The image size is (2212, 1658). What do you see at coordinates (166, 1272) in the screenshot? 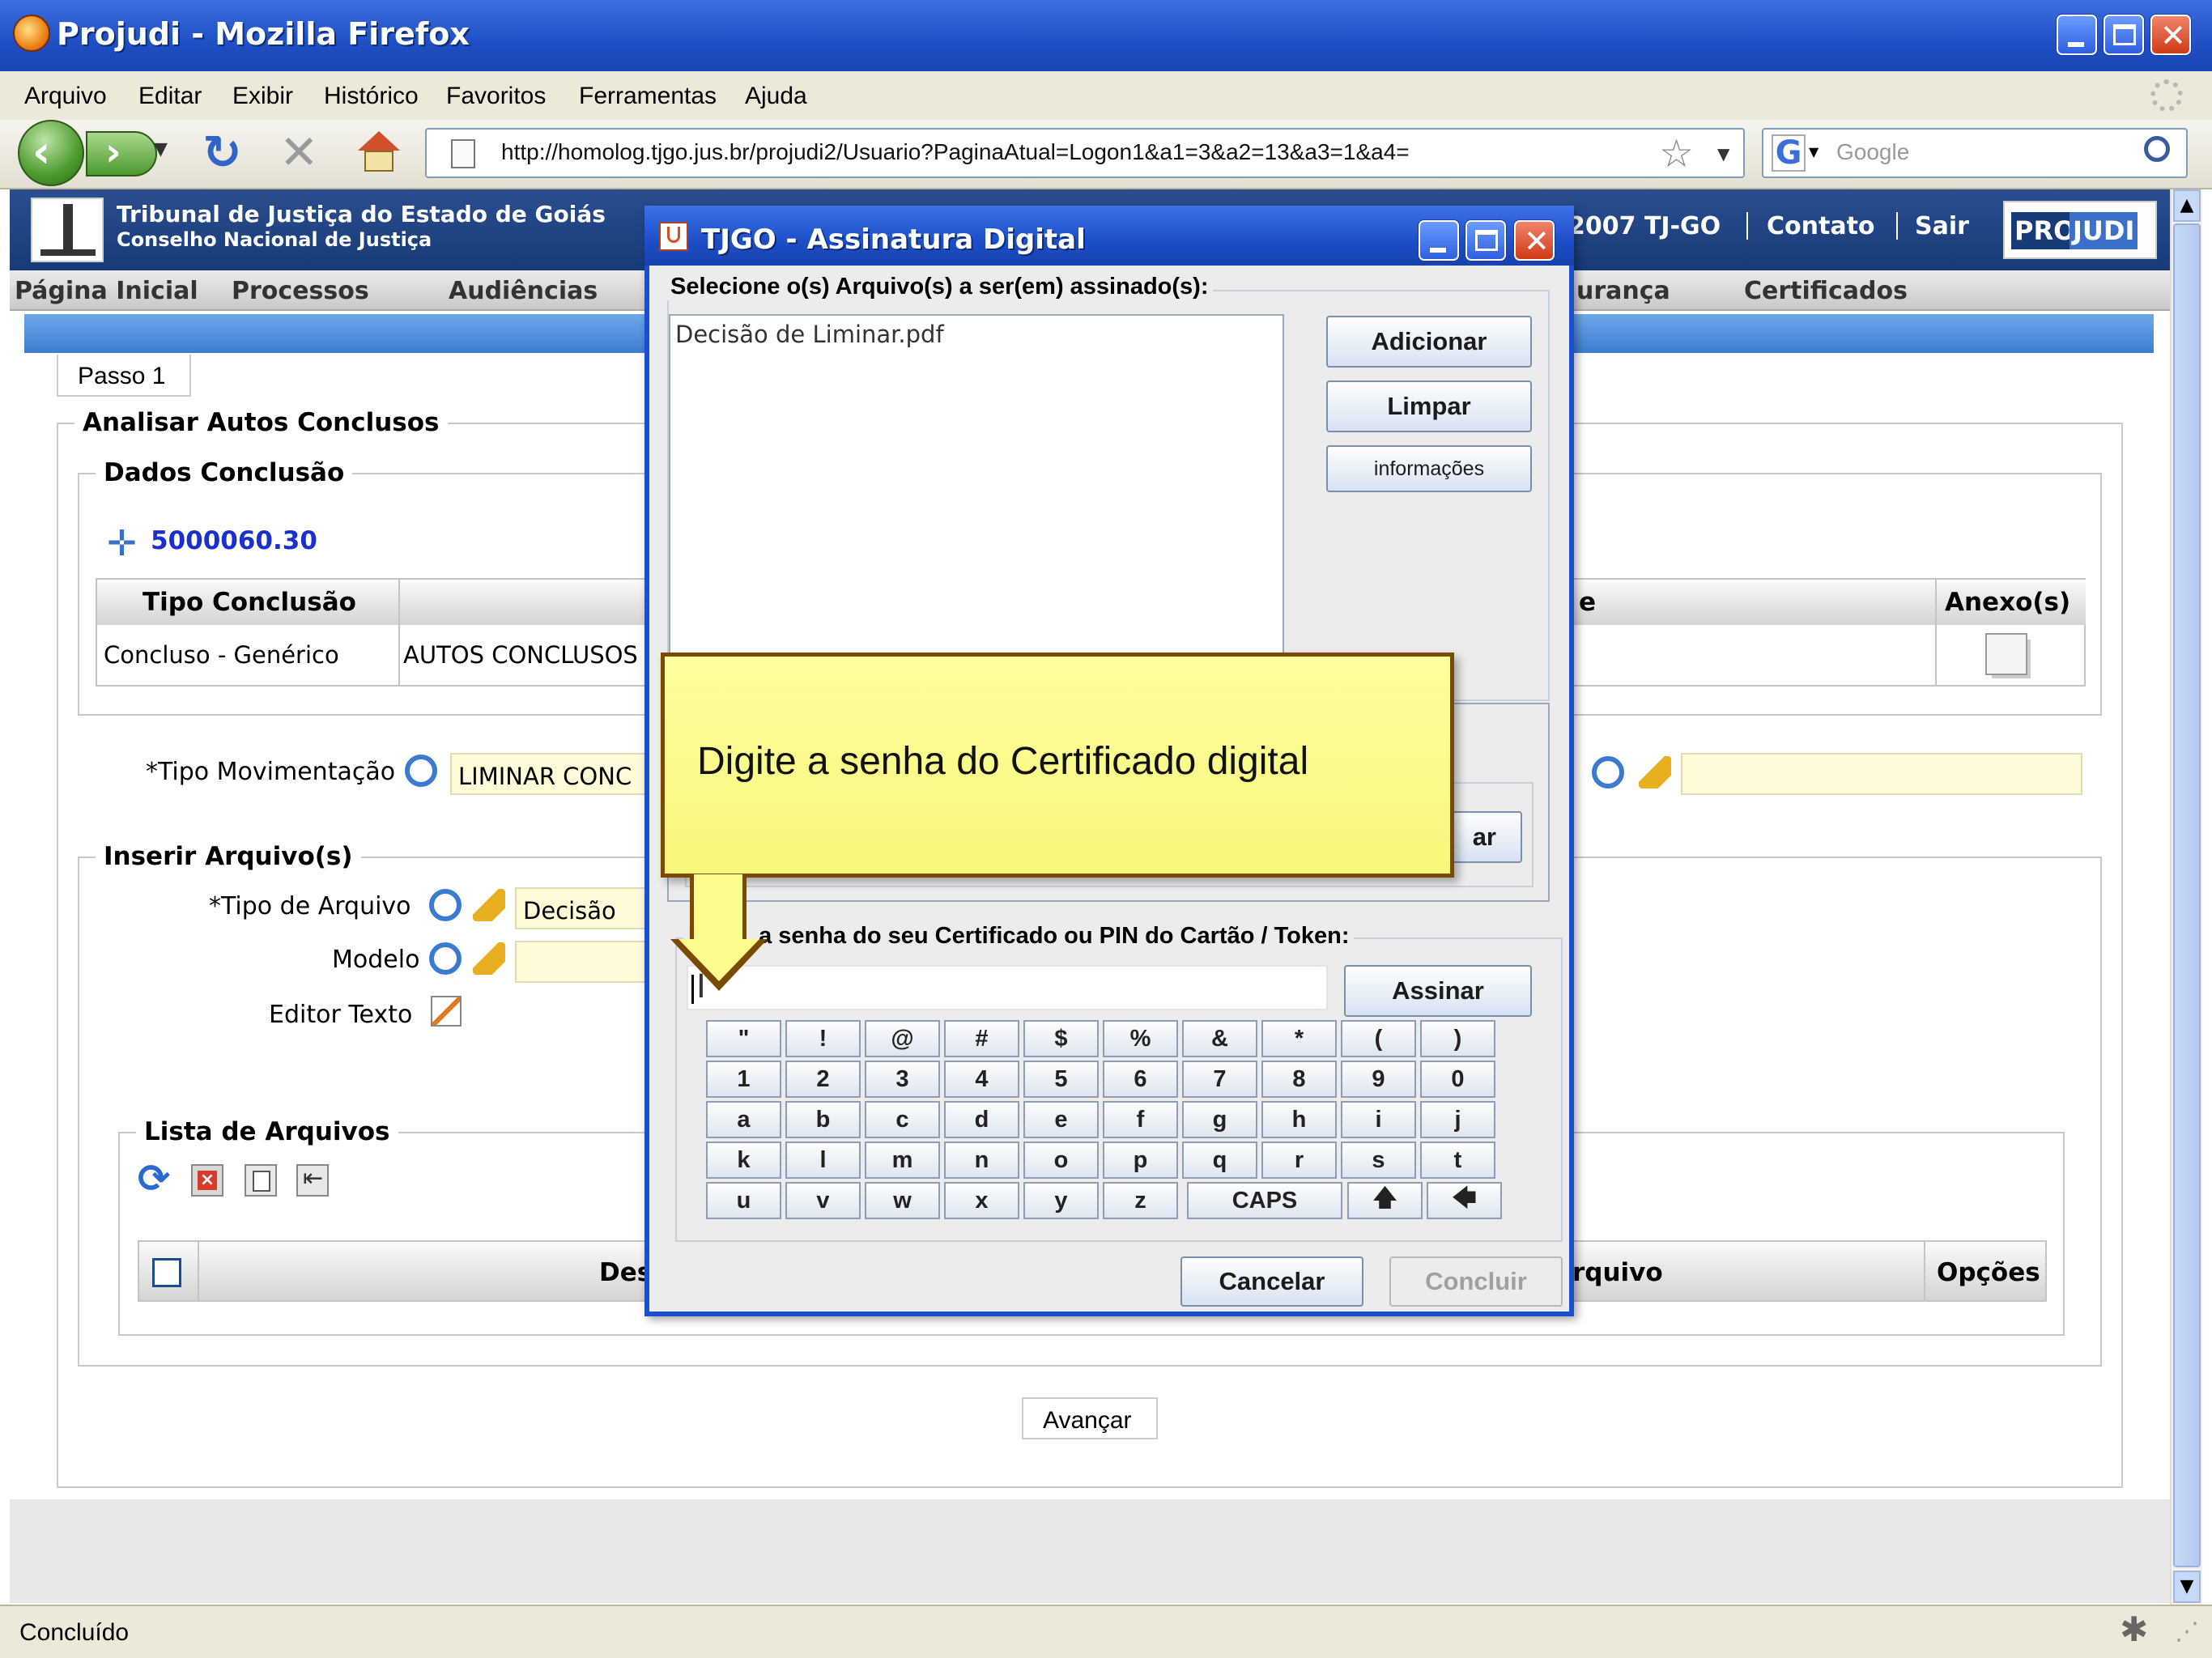
I see `select-all-checkbox` at bounding box center [166, 1272].